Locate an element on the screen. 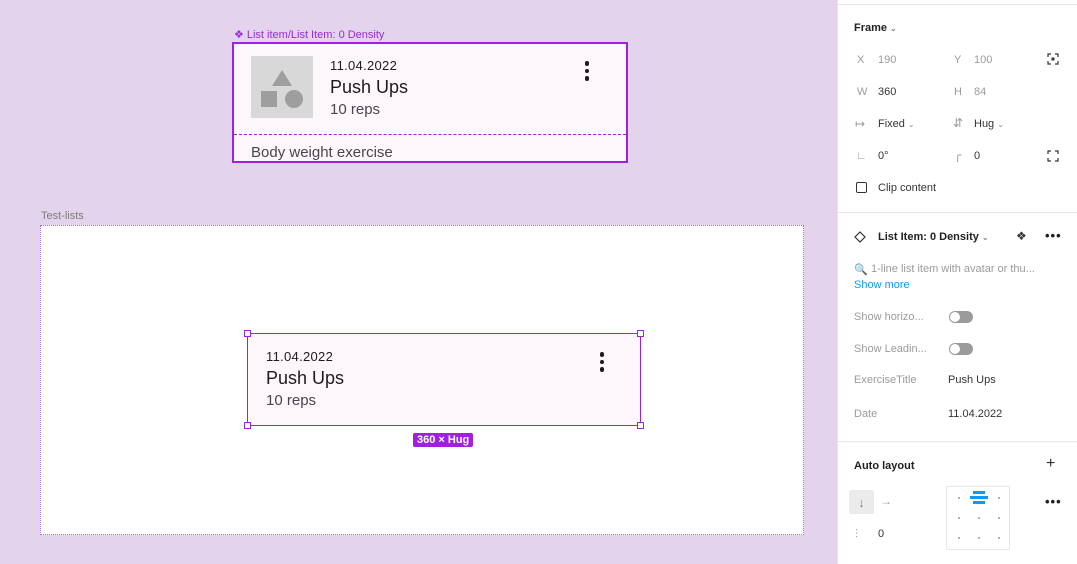  show-more-link: Show more is located at coordinates (882, 285).